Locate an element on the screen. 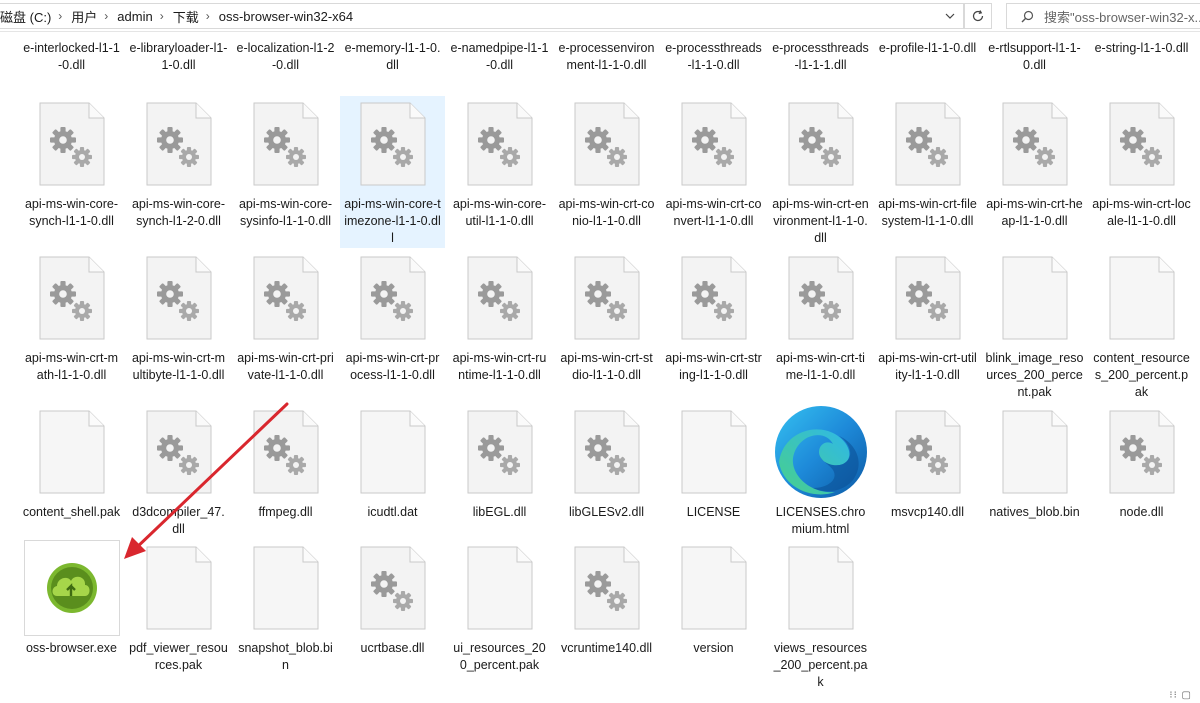 The image size is (1200, 703). file-name: ucrtbase.dll is located at coordinates (392, 648).